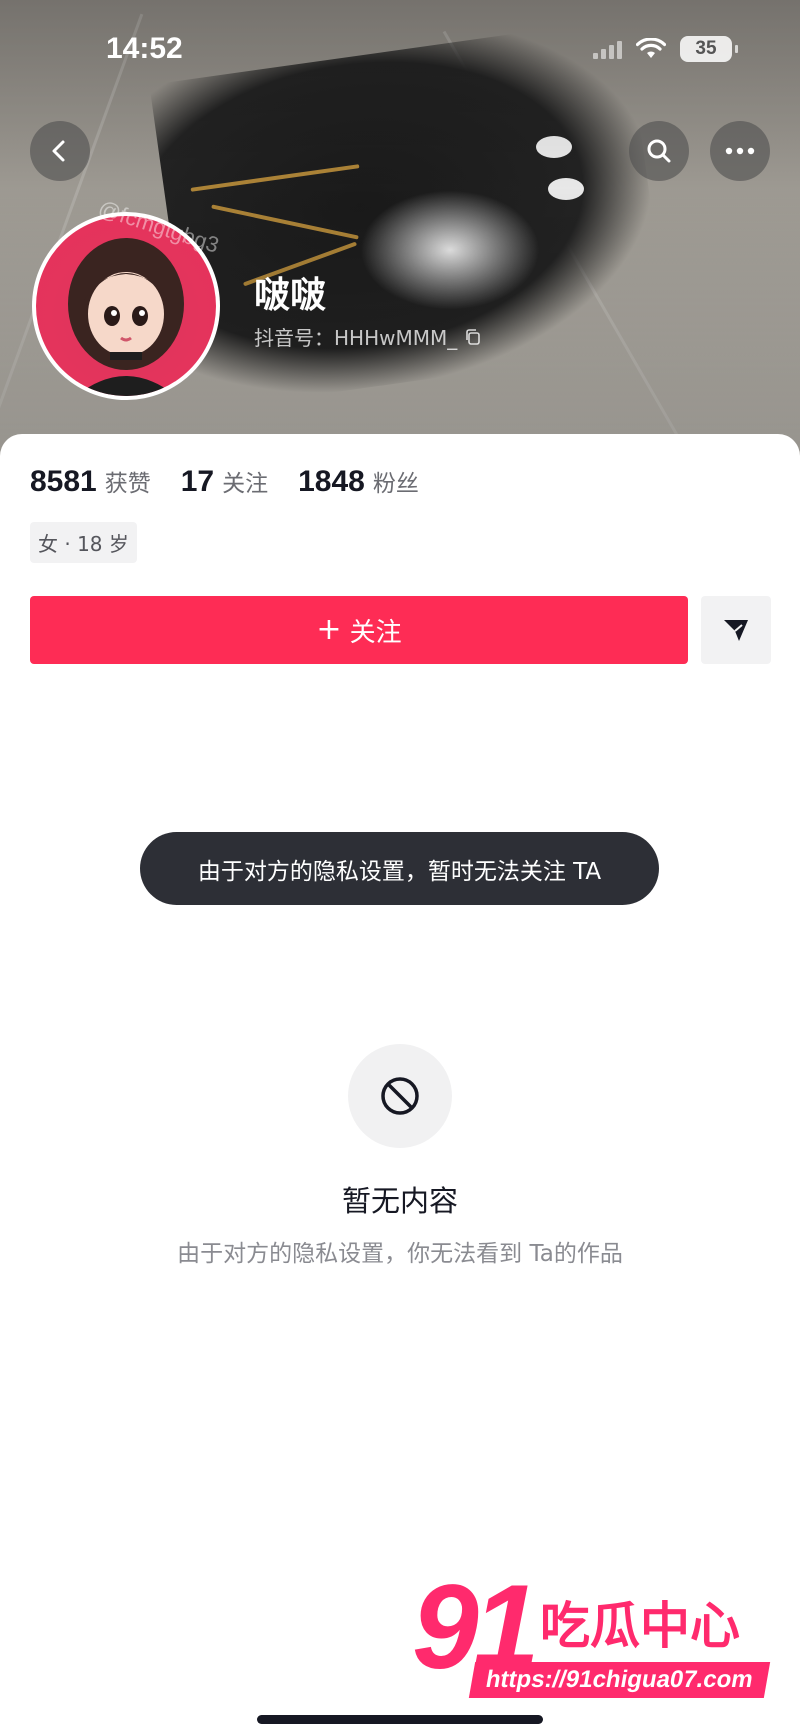 The width and height of the screenshot is (800, 1735). Describe the element at coordinates (607, 49) in the screenshot. I see `signal-icon` at that location.